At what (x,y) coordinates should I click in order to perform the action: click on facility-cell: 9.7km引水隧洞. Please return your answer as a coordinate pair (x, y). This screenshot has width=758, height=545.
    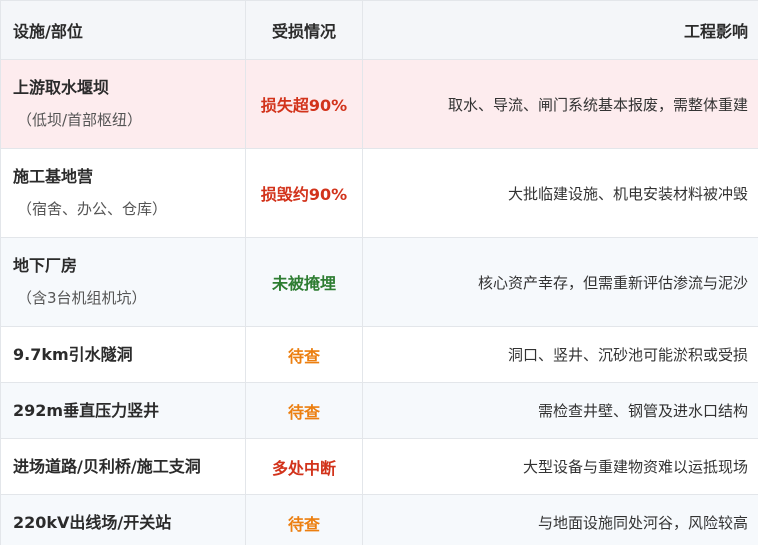
    Looking at the image, I should click on (123, 354).